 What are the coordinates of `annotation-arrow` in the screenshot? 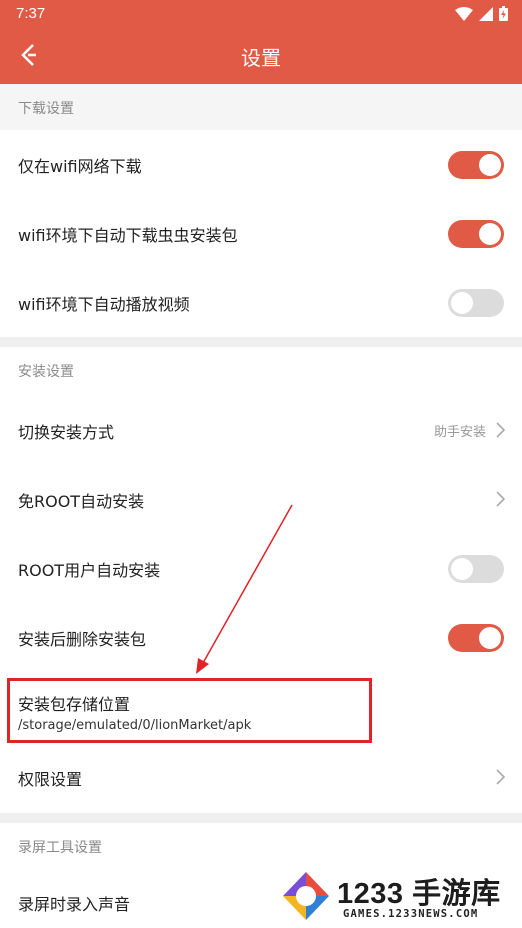 It's located at (244, 589).